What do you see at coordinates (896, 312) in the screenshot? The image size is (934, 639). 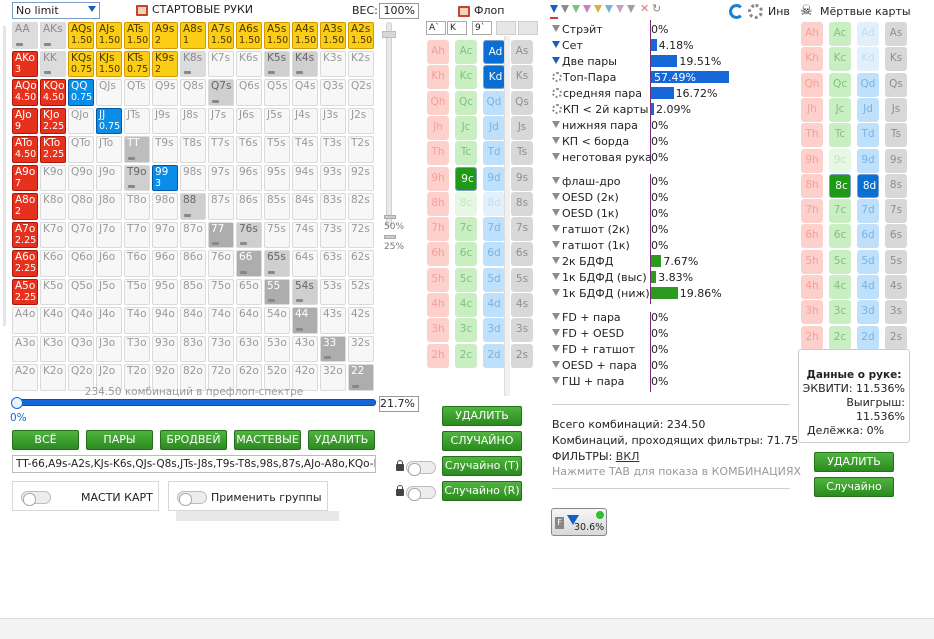 I see `dead-card-3s: 3s` at bounding box center [896, 312].